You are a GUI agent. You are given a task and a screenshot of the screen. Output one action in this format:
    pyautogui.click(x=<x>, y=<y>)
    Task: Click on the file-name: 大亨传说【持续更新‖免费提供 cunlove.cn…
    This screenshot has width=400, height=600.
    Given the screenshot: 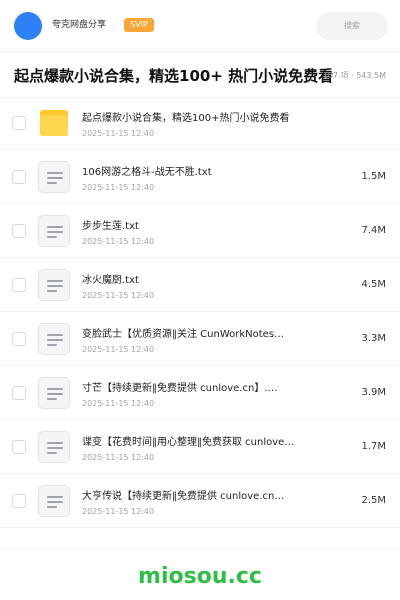 What is the action you would take?
    pyautogui.click(x=206, y=497)
    